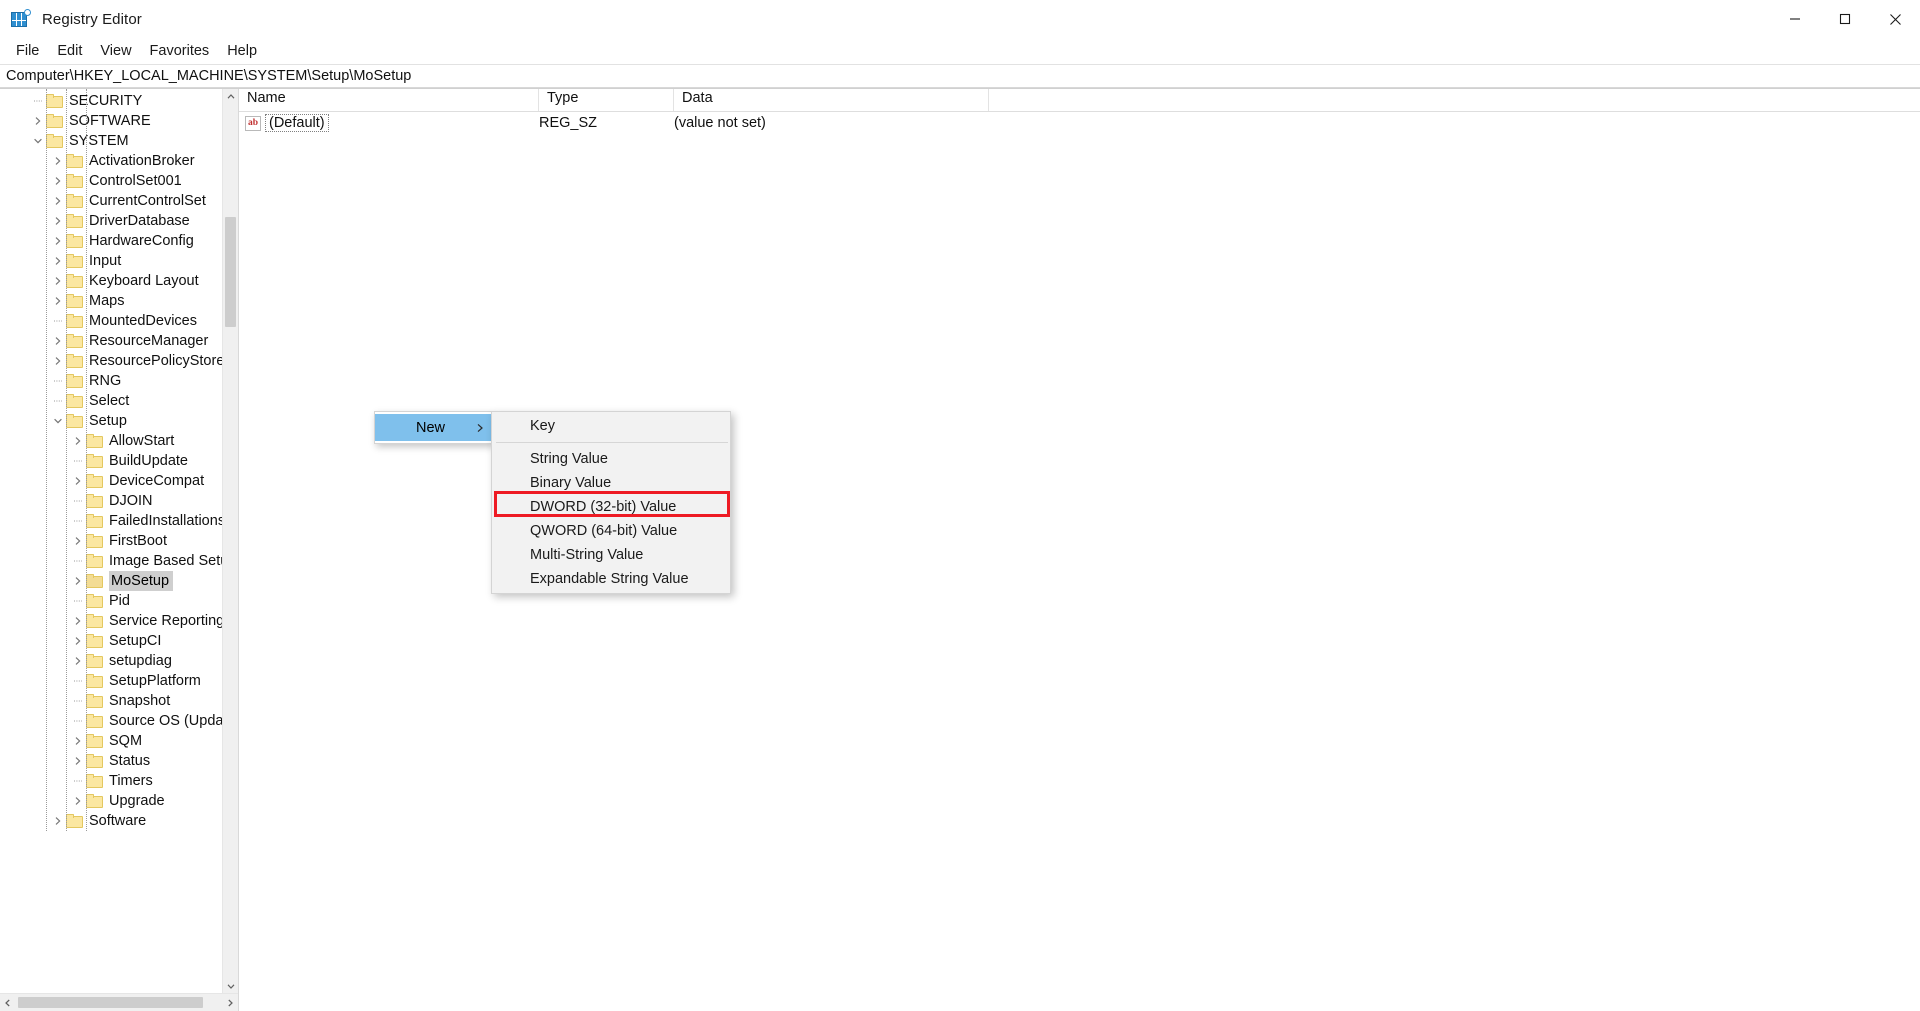 The image size is (1920, 1011). What do you see at coordinates (119, 801) in the screenshot?
I see `tree-item-upgrade: Upgrade` at bounding box center [119, 801].